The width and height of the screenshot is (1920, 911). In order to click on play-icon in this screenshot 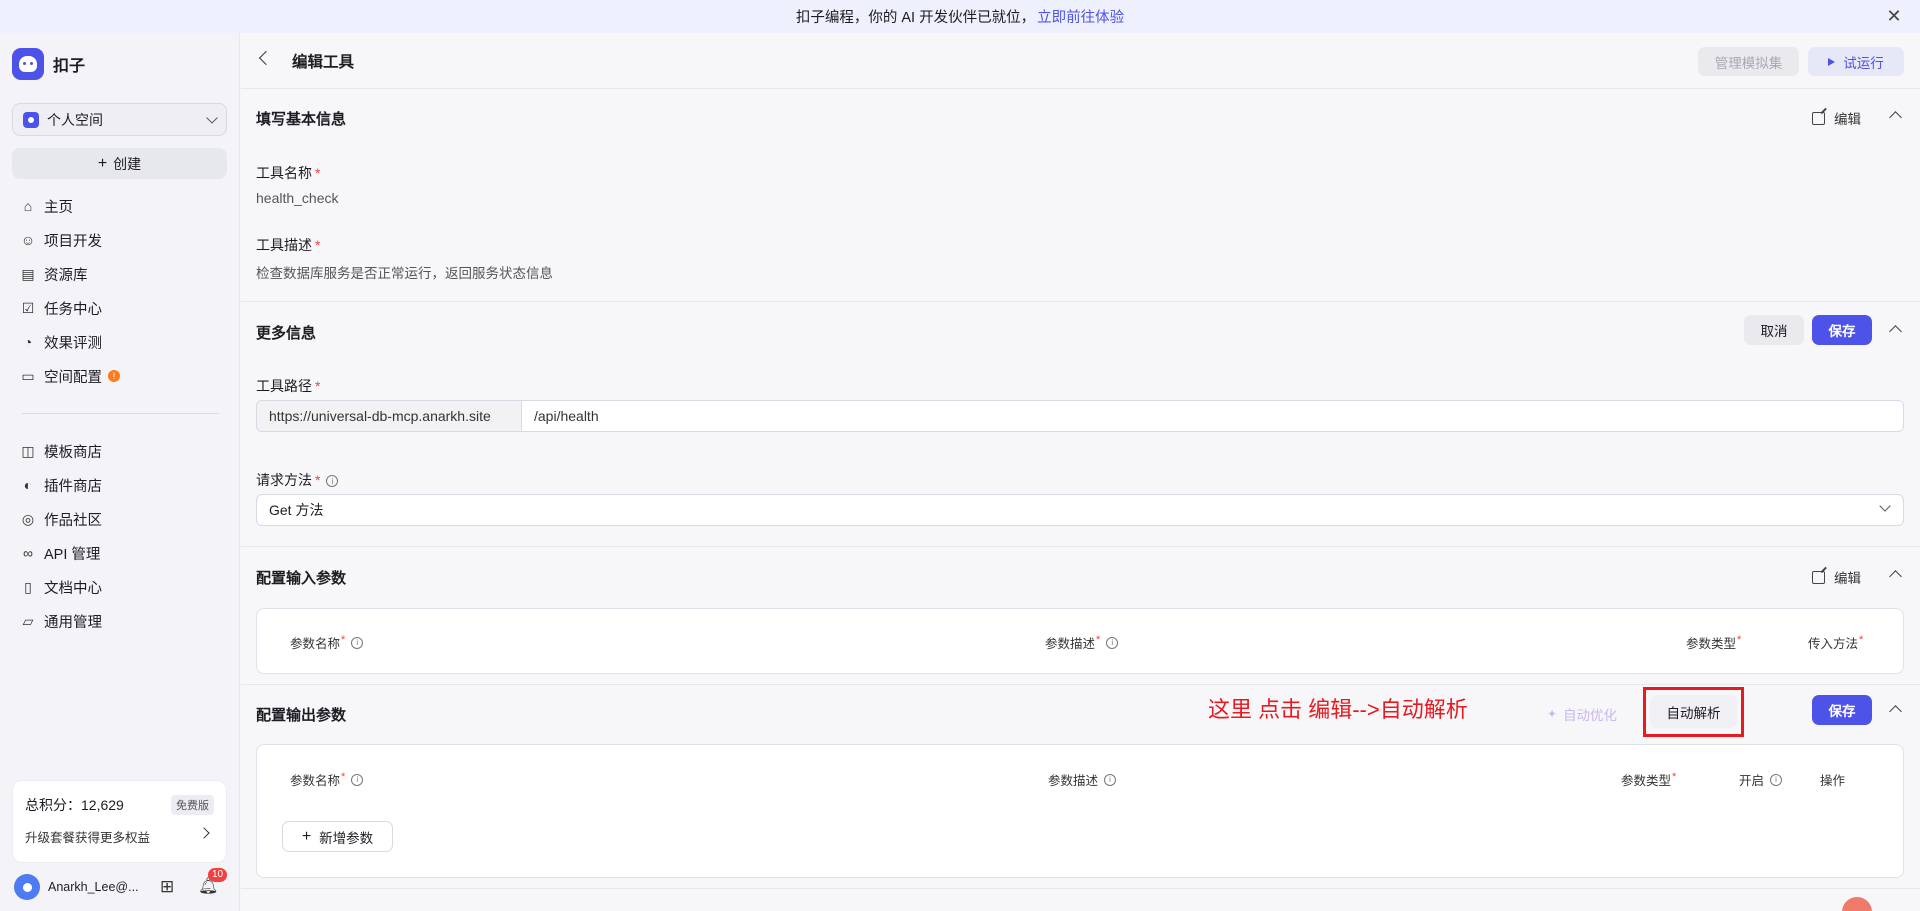, I will do `click(1832, 61)`.